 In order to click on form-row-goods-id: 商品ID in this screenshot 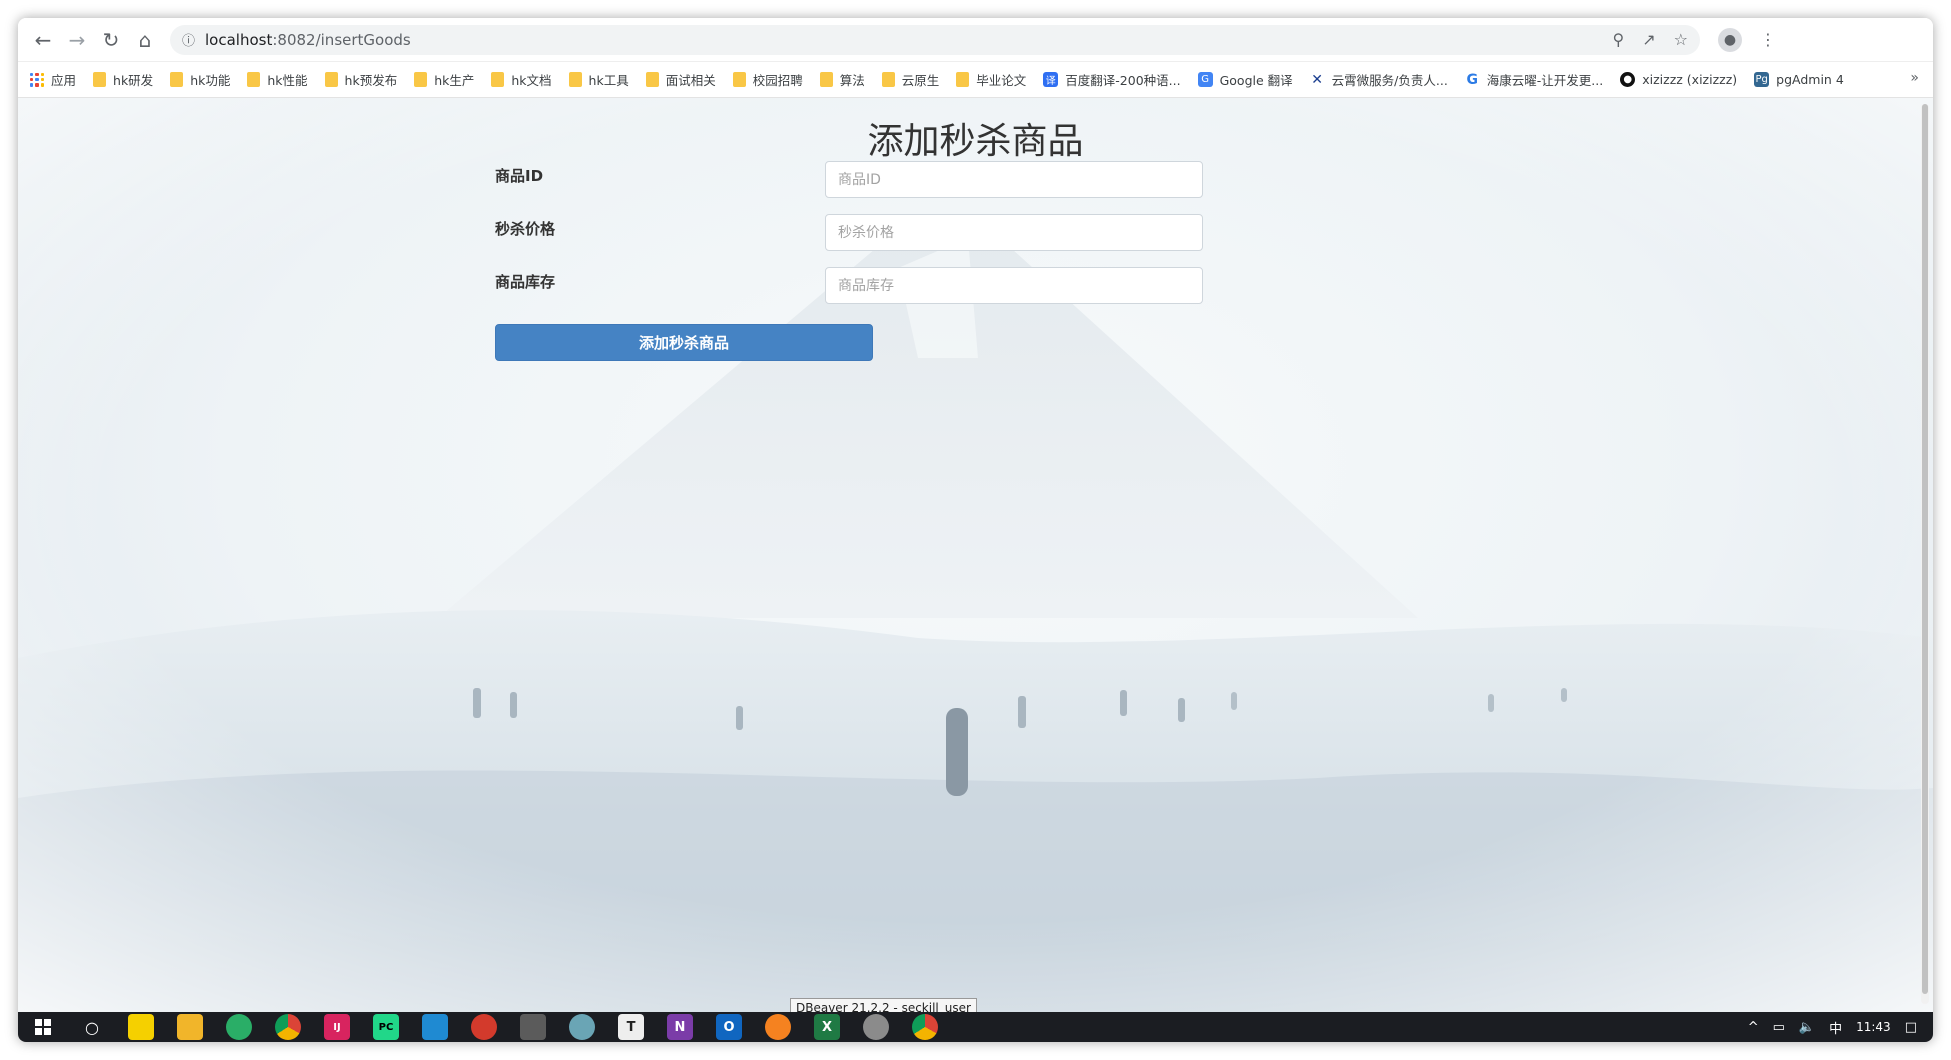, I will do `click(849, 179)`.